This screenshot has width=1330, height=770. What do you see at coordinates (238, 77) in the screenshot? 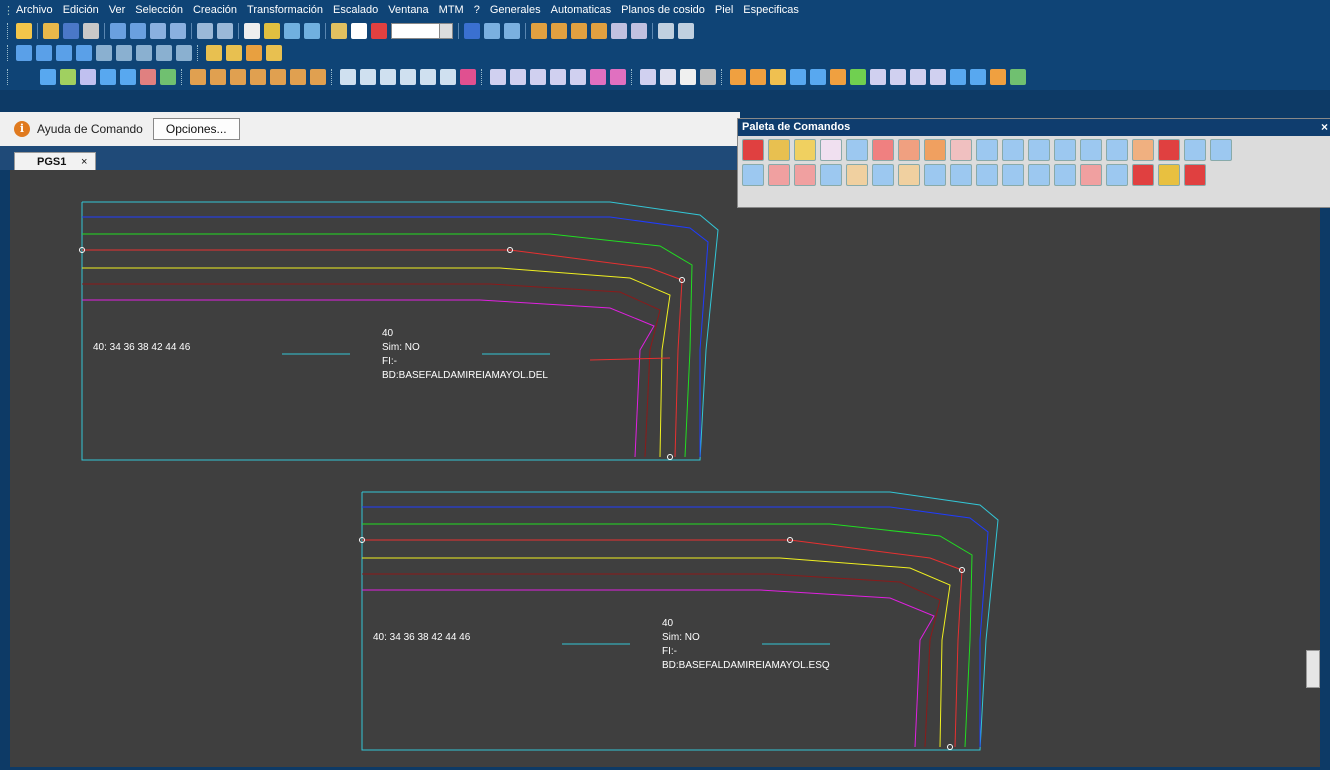
I see `flip-icon` at bounding box center [238, 77].